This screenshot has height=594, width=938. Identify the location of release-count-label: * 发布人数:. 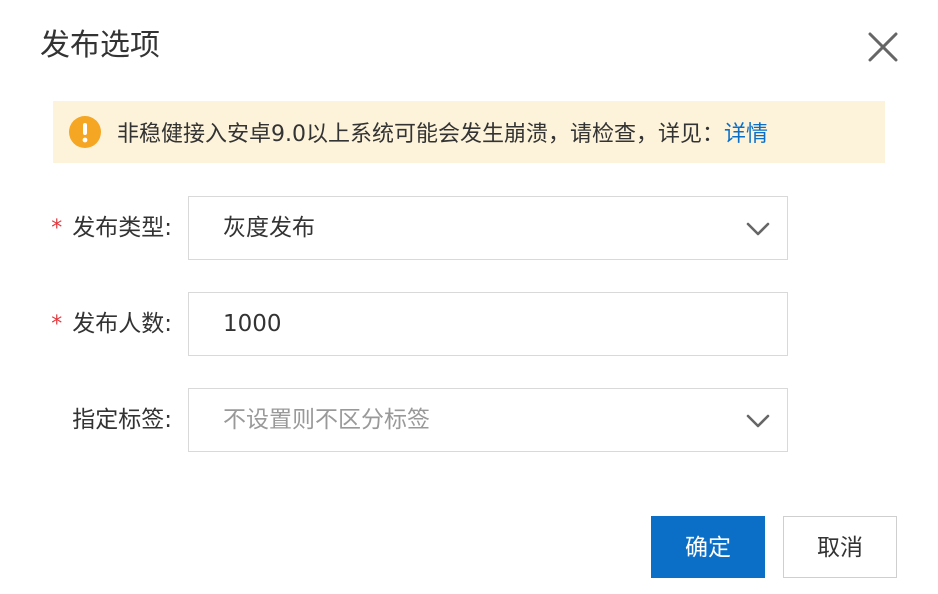
(111, 324).